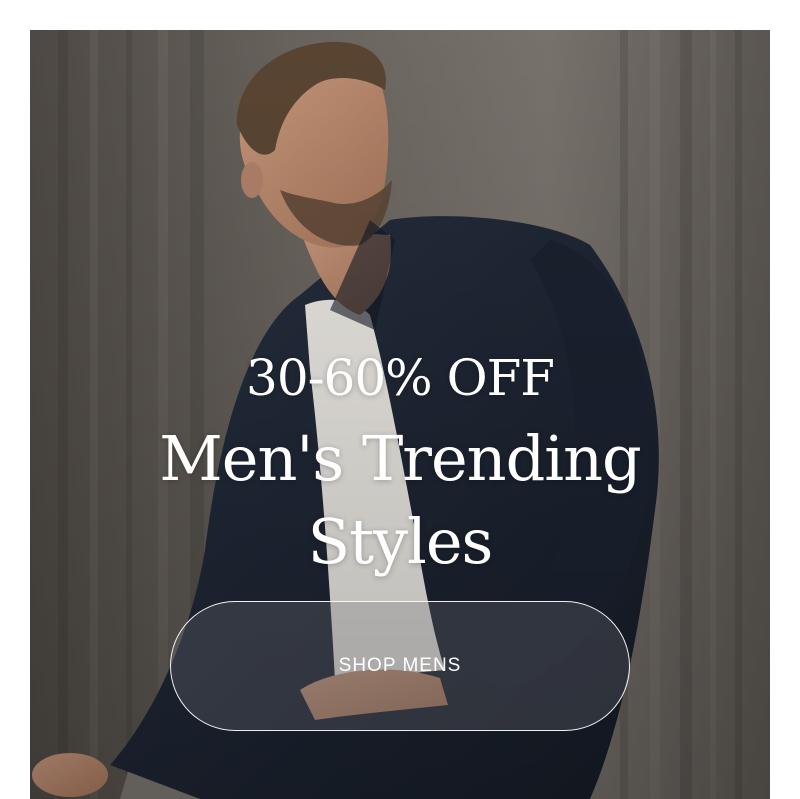 The width and height of the screenshot is (800, 799). What do you see at coordinates (400, 458) in the screenshot?
I see `title-line-1: Men's Trending` at bounding box center [400, 458].